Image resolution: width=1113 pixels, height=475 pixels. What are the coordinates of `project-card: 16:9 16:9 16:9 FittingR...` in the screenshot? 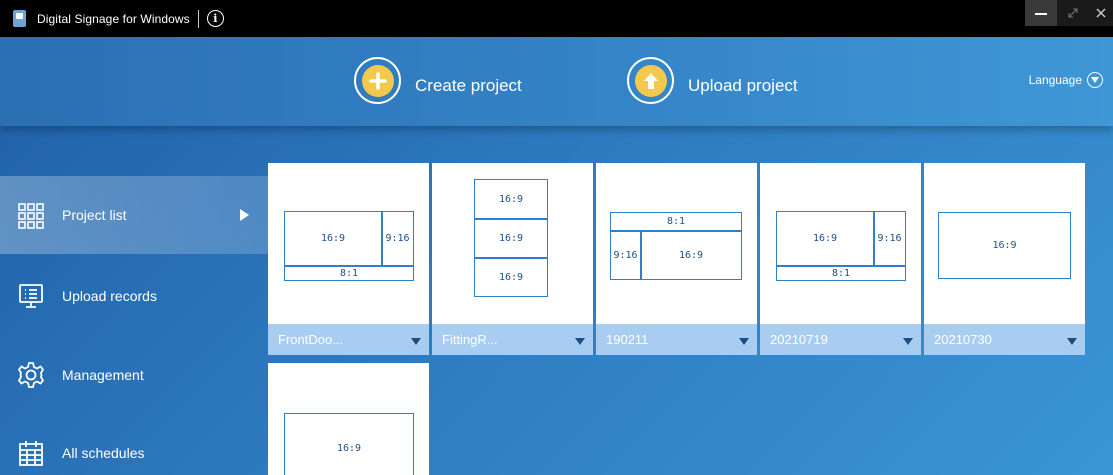 It's located at (512, 259).